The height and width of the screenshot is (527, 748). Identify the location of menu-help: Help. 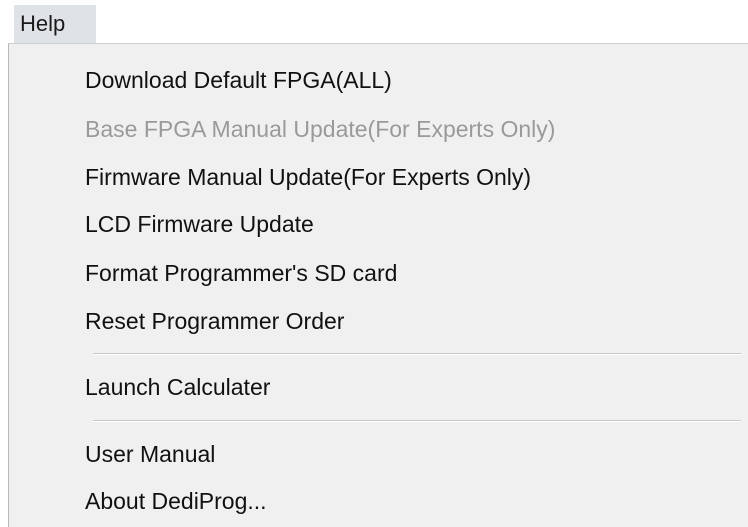
(55, 24).